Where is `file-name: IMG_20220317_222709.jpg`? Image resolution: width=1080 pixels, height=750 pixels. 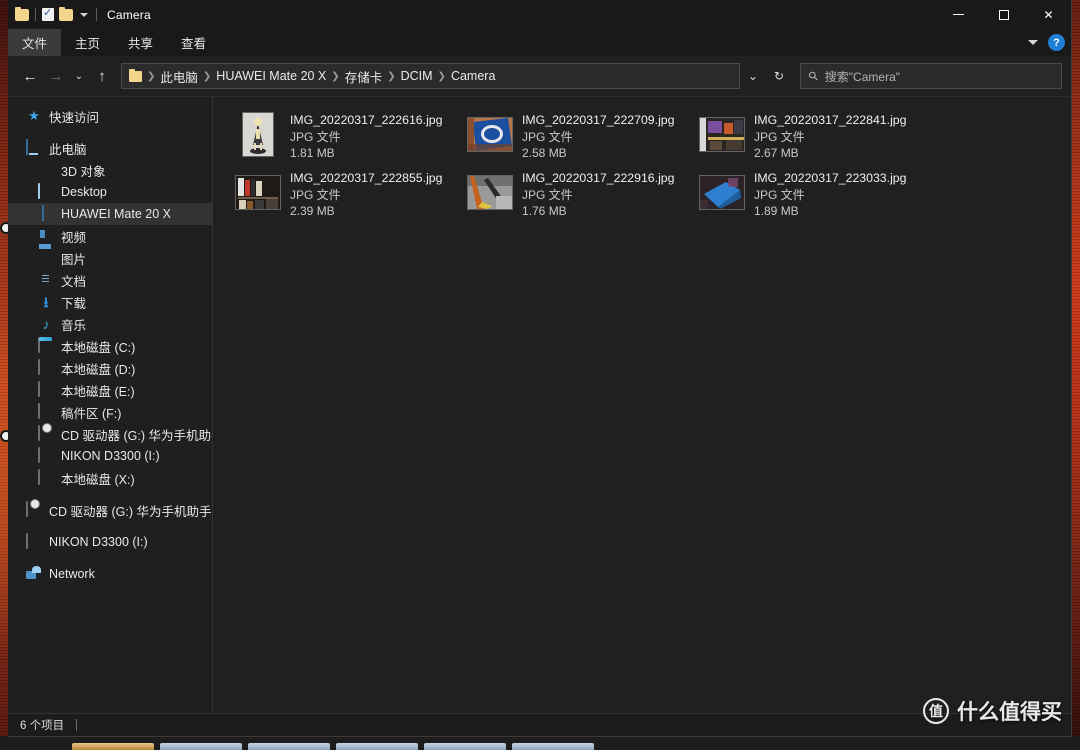 file-name: IMG_20220317_222709.jpg is located at coordinates (598, 120).